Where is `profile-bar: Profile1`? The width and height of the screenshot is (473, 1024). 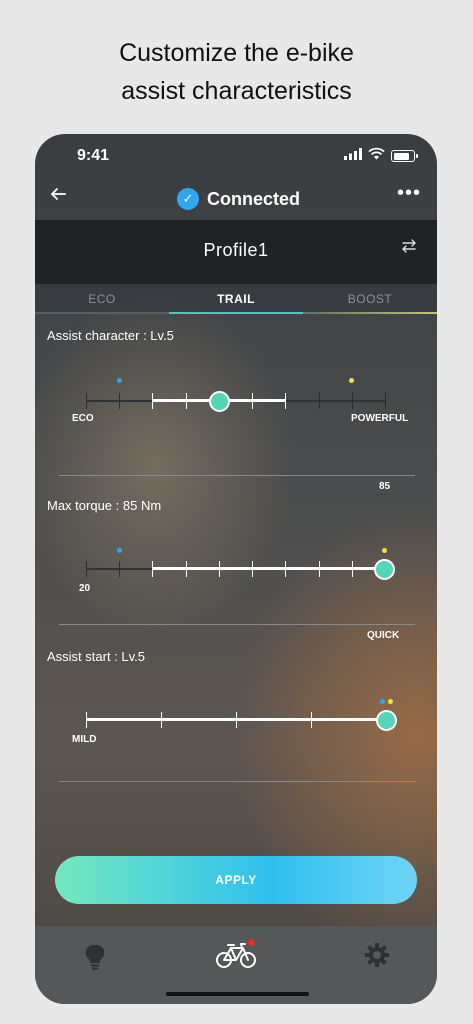
profile-bar: Profile1 is located at coordinates (236, 252).